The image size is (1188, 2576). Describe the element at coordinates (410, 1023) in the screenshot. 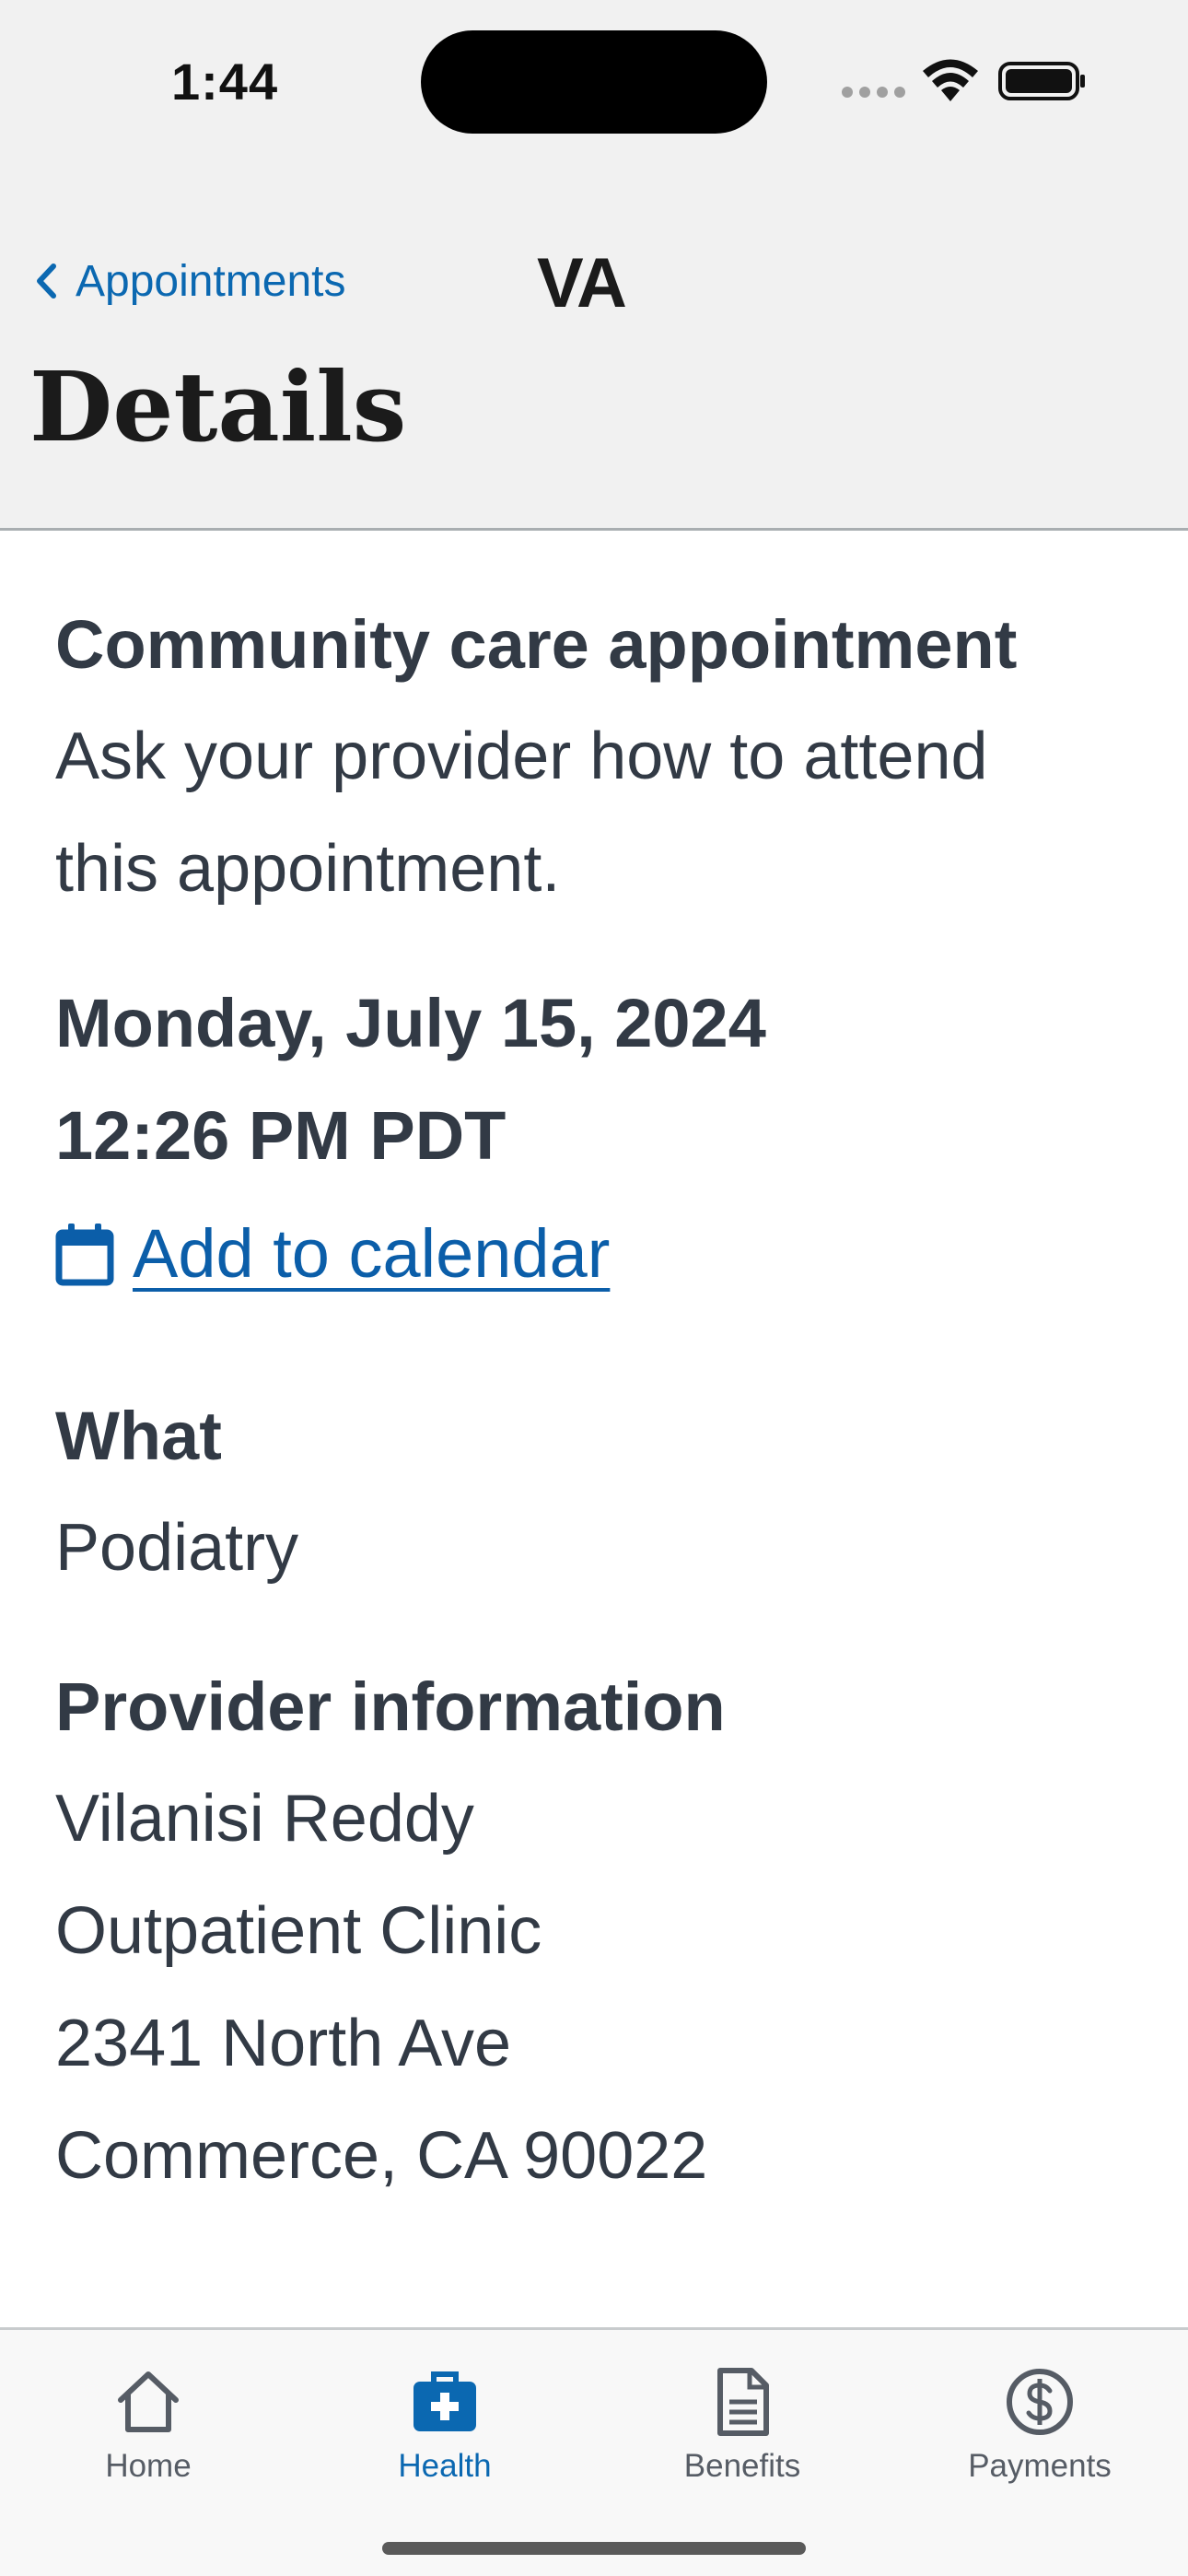

I see `appointment-date: Monday, July 15, 2024` at that location.